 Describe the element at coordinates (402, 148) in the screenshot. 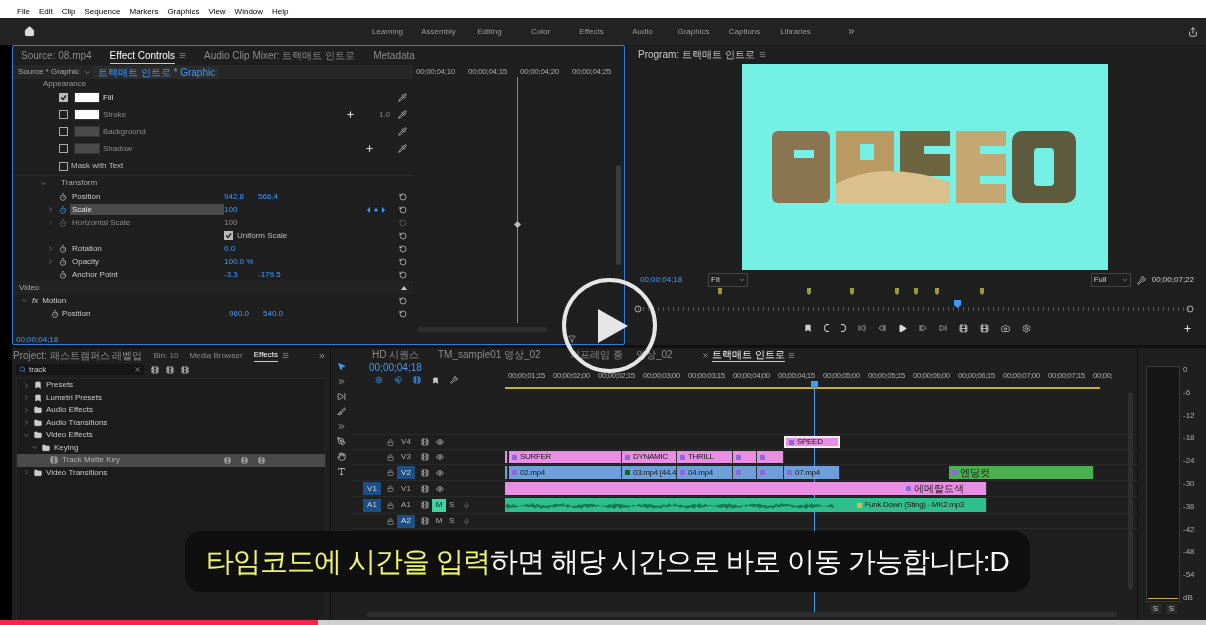

I see `eyedropper-icon` at that location.